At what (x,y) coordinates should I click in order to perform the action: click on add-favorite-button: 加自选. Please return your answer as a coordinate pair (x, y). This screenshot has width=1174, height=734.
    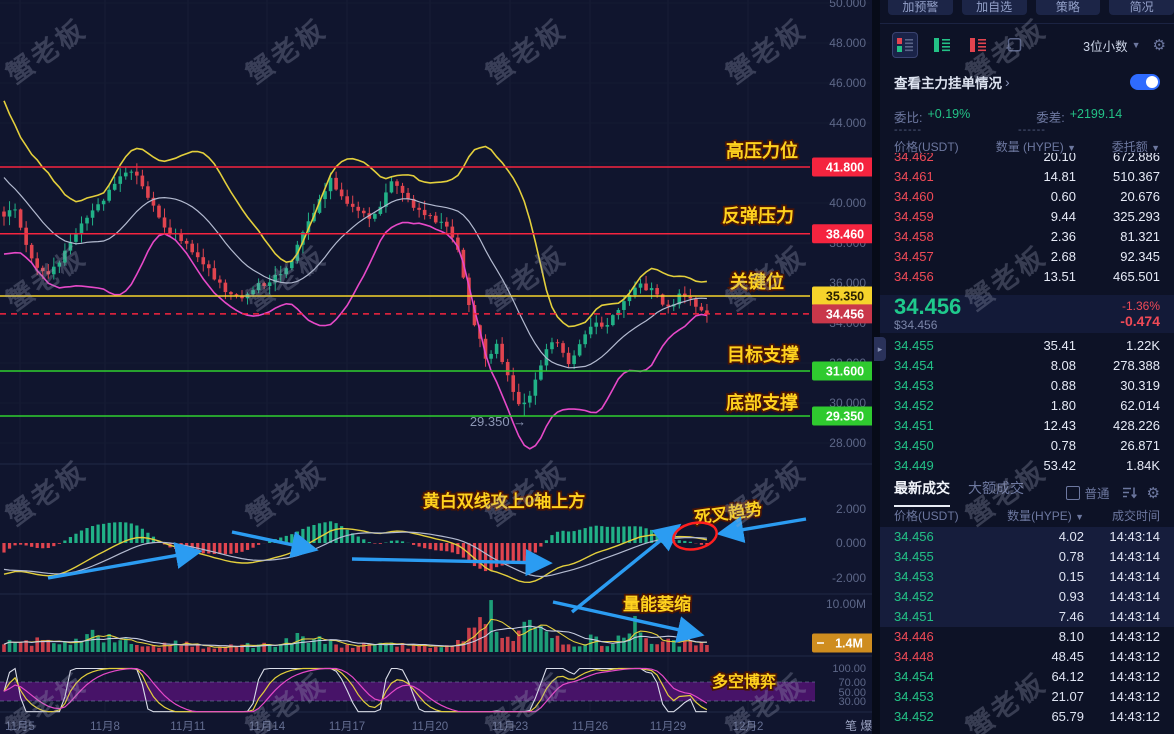
    Looking at the image, I should click on (994, 7).